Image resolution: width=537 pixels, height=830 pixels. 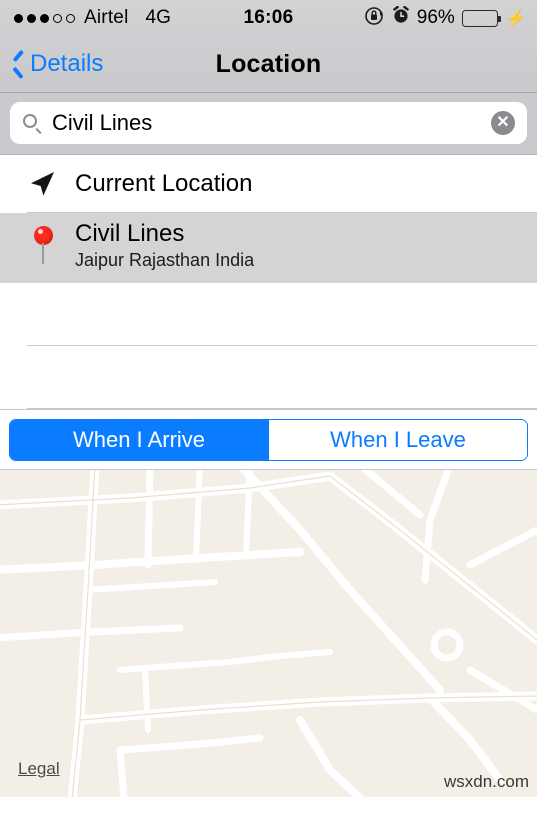 What do you see at coordinates (130, 233) in the screenshot?
I see `result-title: Civil Lines` at bounding box center [130, 233].